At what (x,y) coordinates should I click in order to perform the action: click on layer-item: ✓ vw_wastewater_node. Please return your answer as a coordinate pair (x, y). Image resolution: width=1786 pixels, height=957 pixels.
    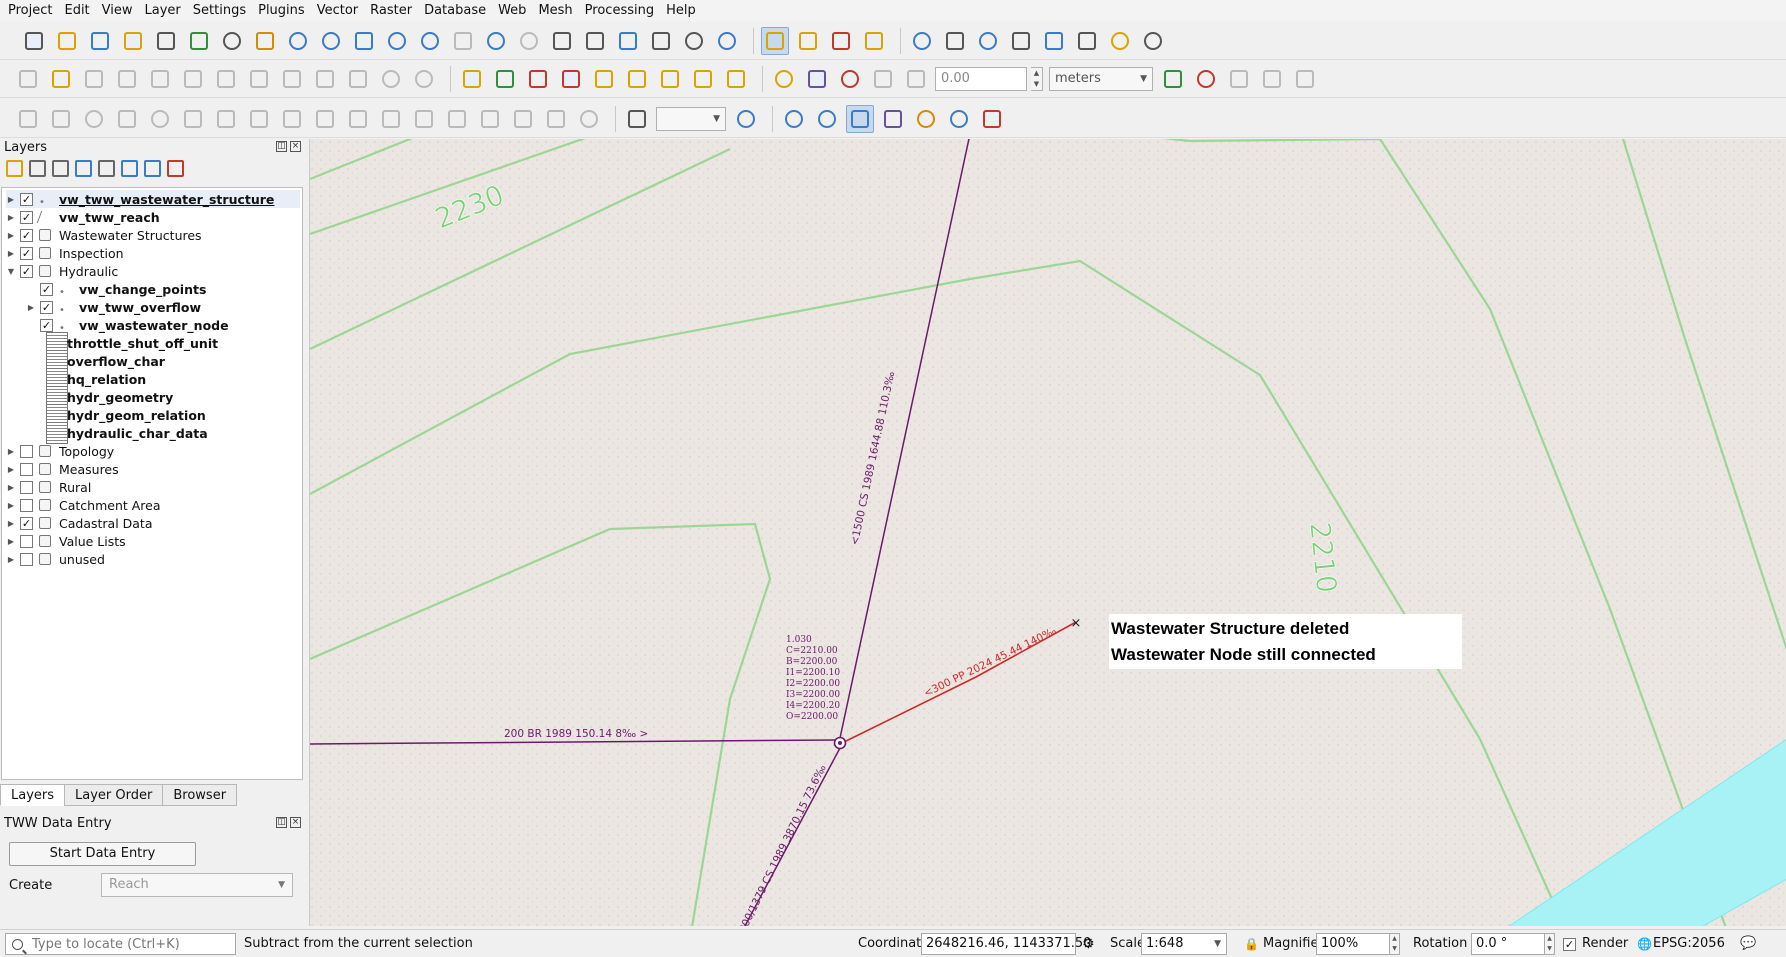
    Looking at the image, I should click on (134, 325).